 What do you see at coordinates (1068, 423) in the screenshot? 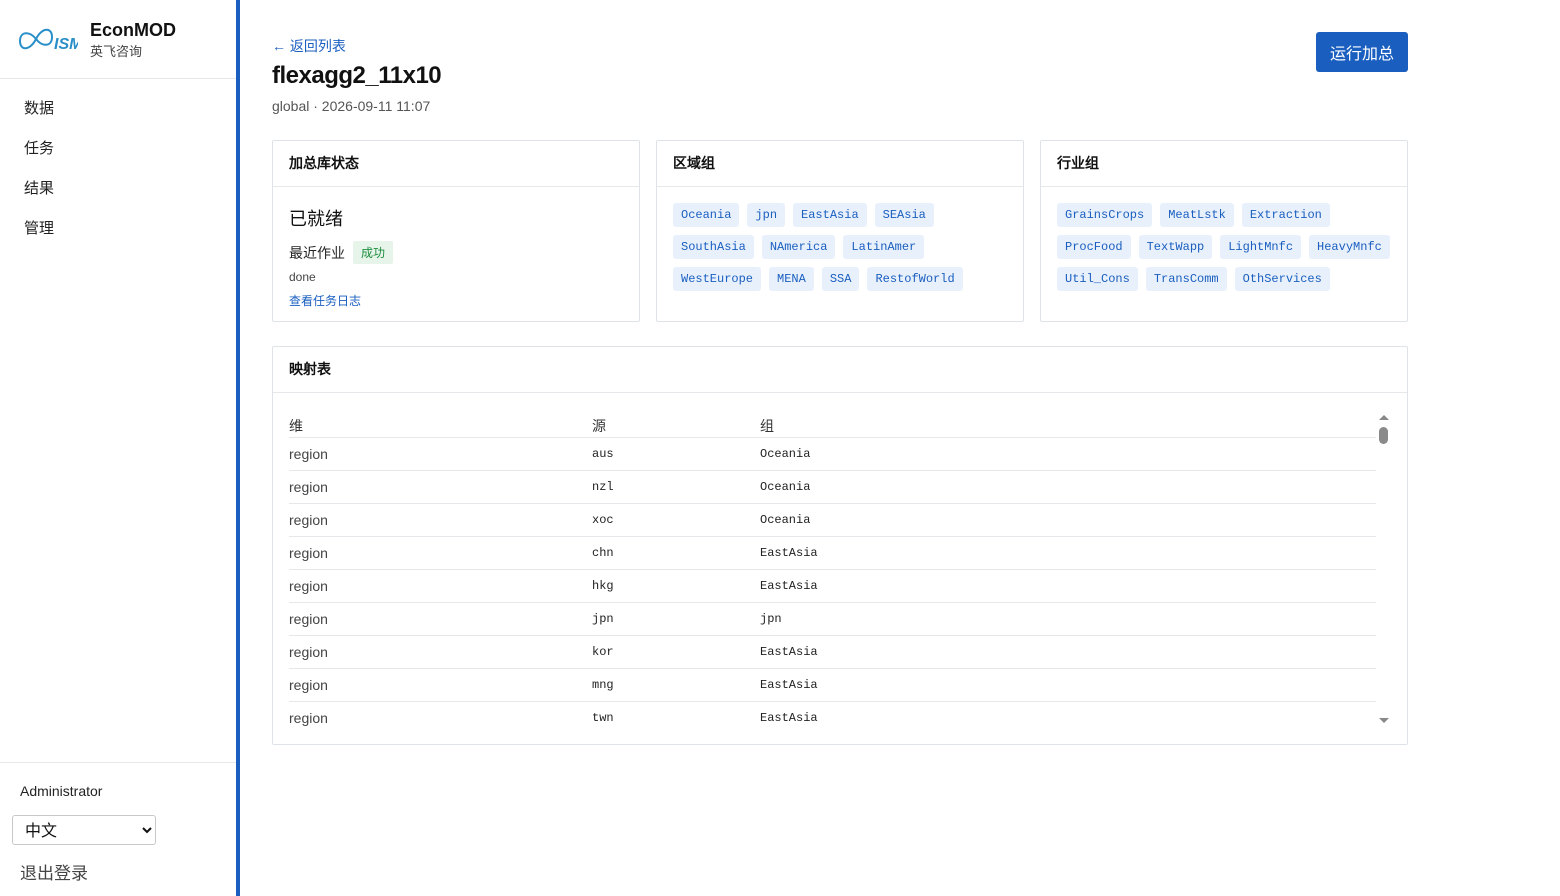
I see `column-header-group: 组` at bounding box center [1068, 423].